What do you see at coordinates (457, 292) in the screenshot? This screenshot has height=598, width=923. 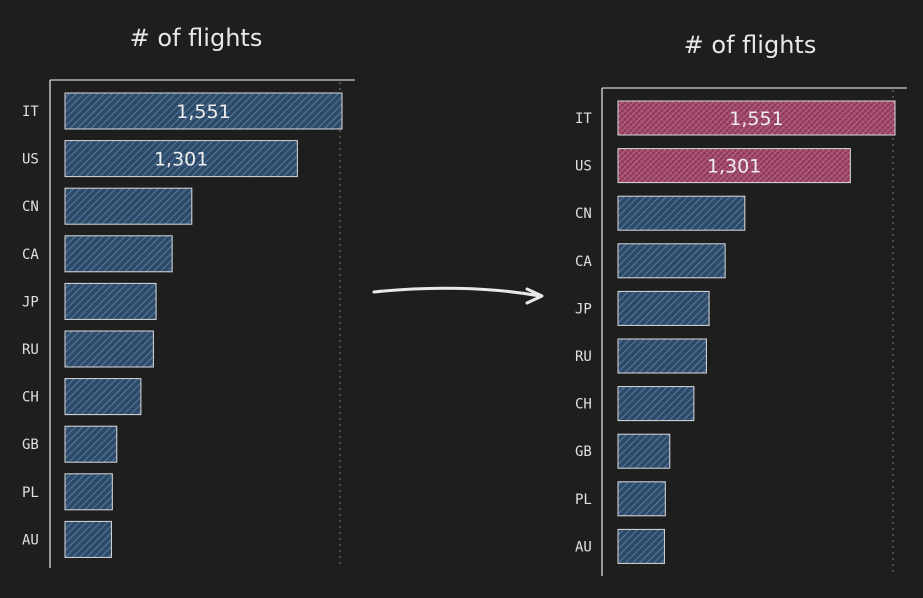 I see `arrow-shaft` at bounding box center [457, 292].